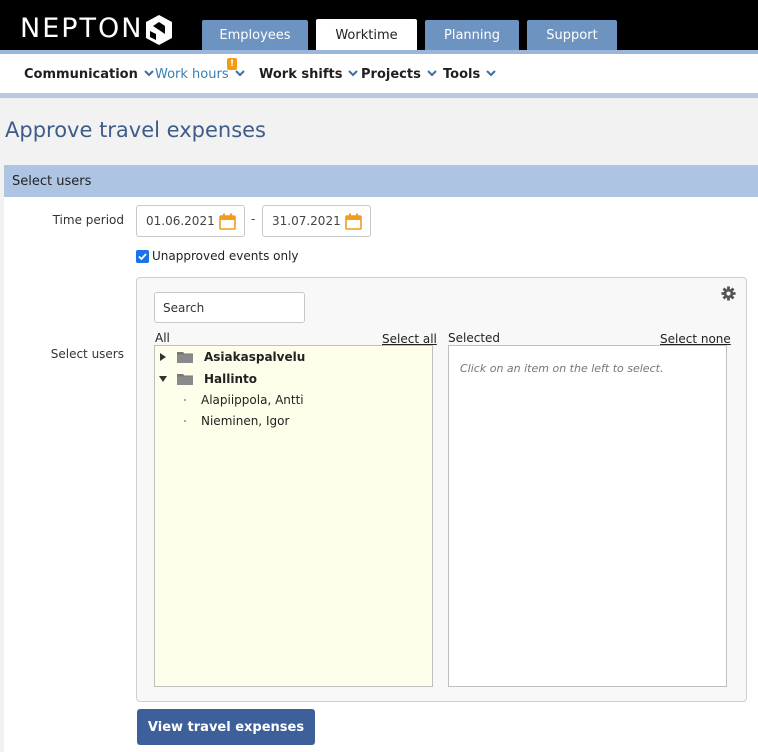 The width and height of the screenshot is (758, 752). What do you see at coordinates (142, 256) in the screenshot?
I see `unapproved-checkbox` at bounding box center [142, 256].